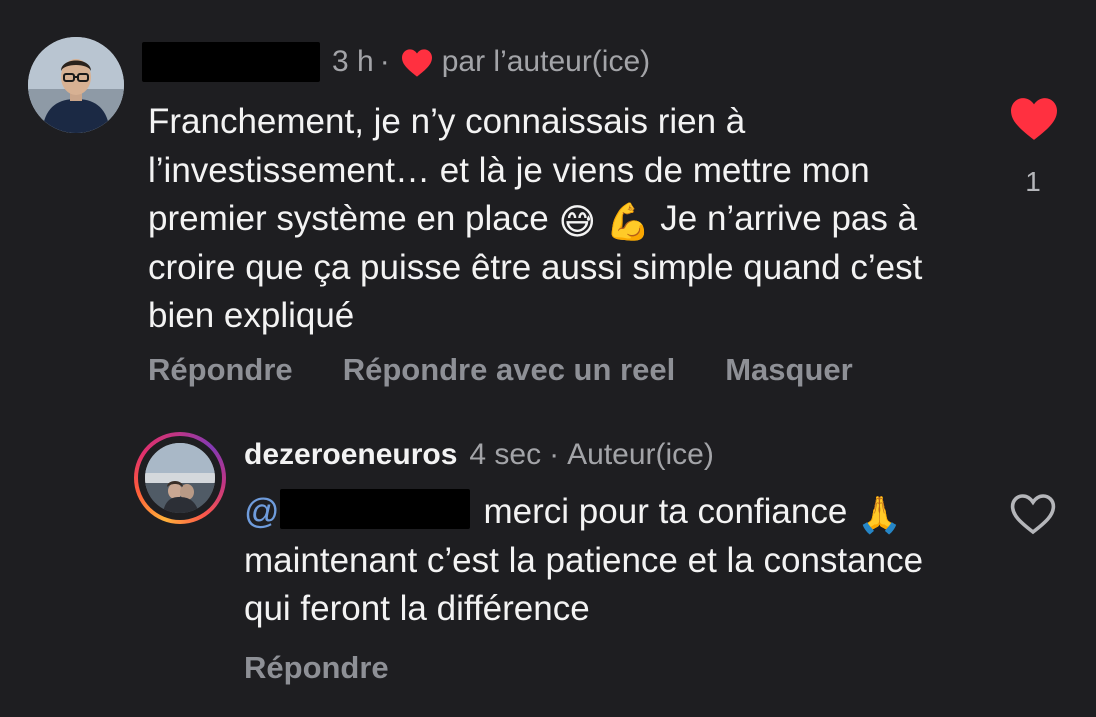  What do you see at coordinates (417, 63) in the screenshot?
I see `author-liked-heart-icon` at bounding box center [417, 63].